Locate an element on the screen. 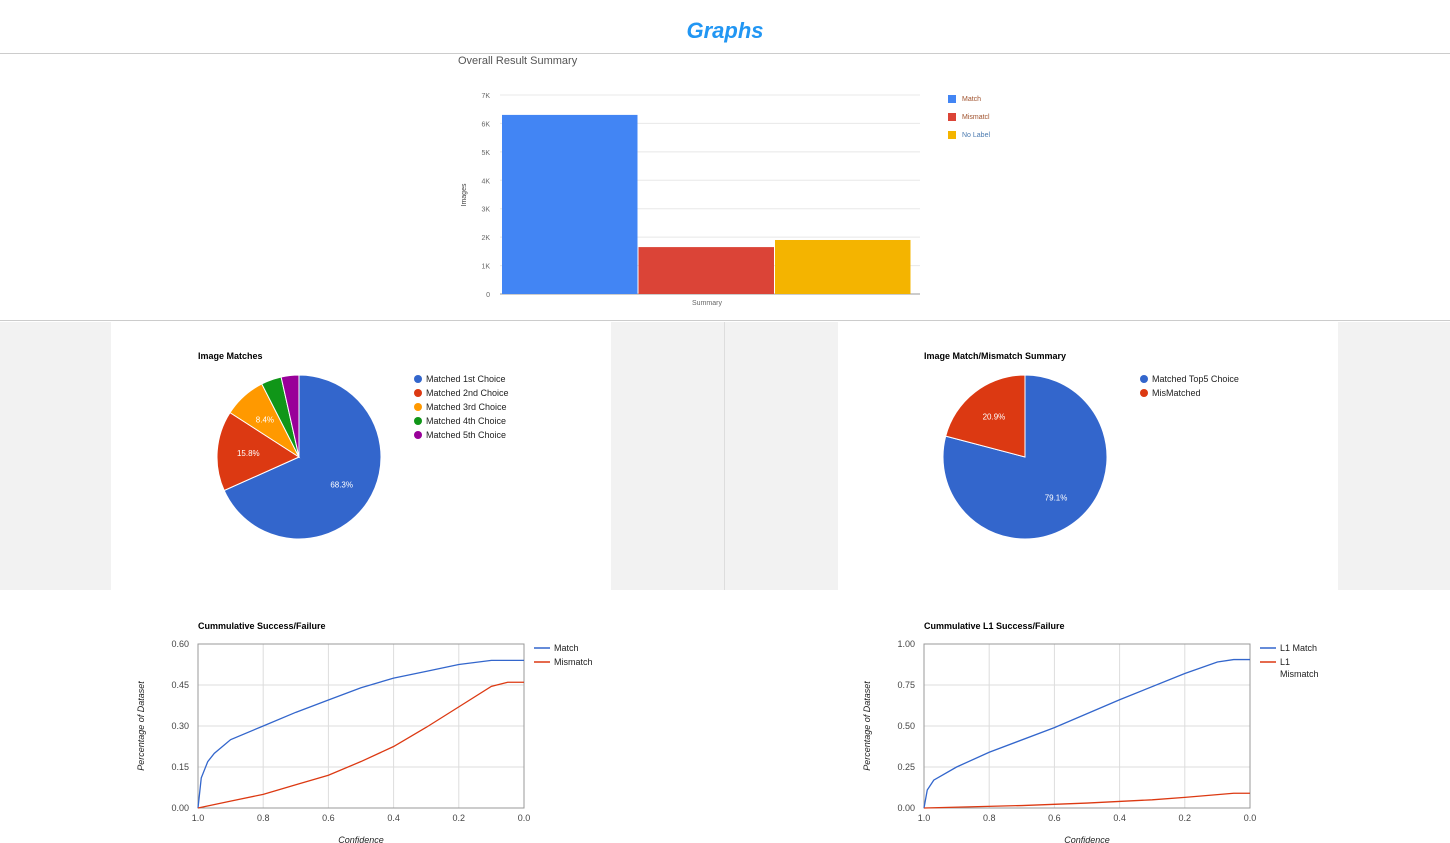 The width and height of the screenshot is (1450, 843). legend-label: Mismatch is located at coordinates (573, 662).